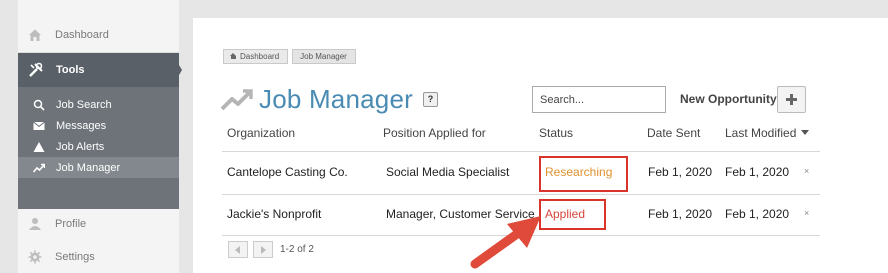 This screenshot has width=888, height=273. I want to click on help-button: ?, so click(430, 99).